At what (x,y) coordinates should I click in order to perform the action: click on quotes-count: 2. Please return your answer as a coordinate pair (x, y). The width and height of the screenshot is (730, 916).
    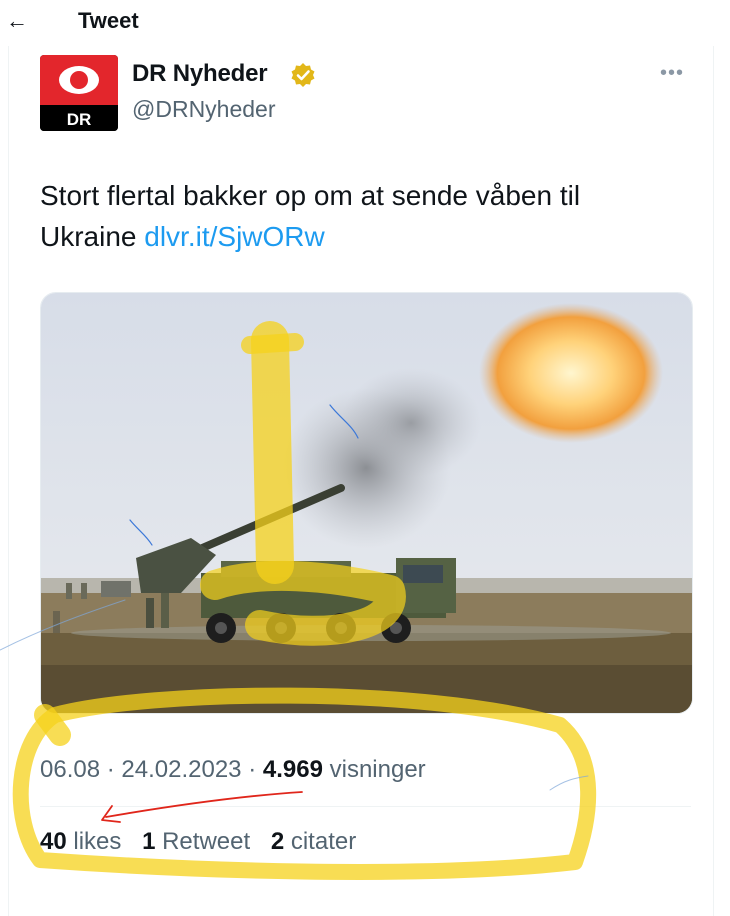
    Looking at the image, I should click on (277, 841).